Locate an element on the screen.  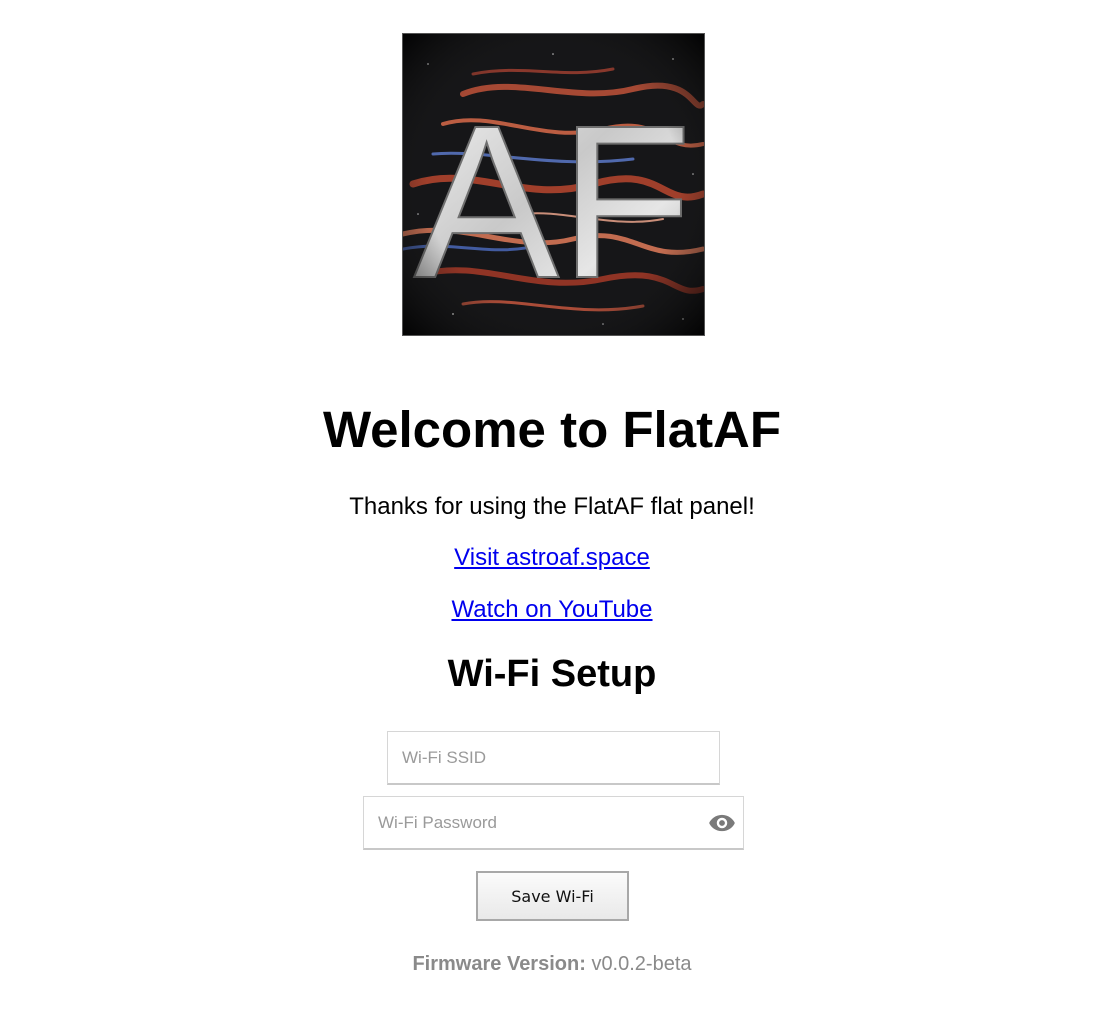
wifi-password-field is located at coordinates (553, 823).